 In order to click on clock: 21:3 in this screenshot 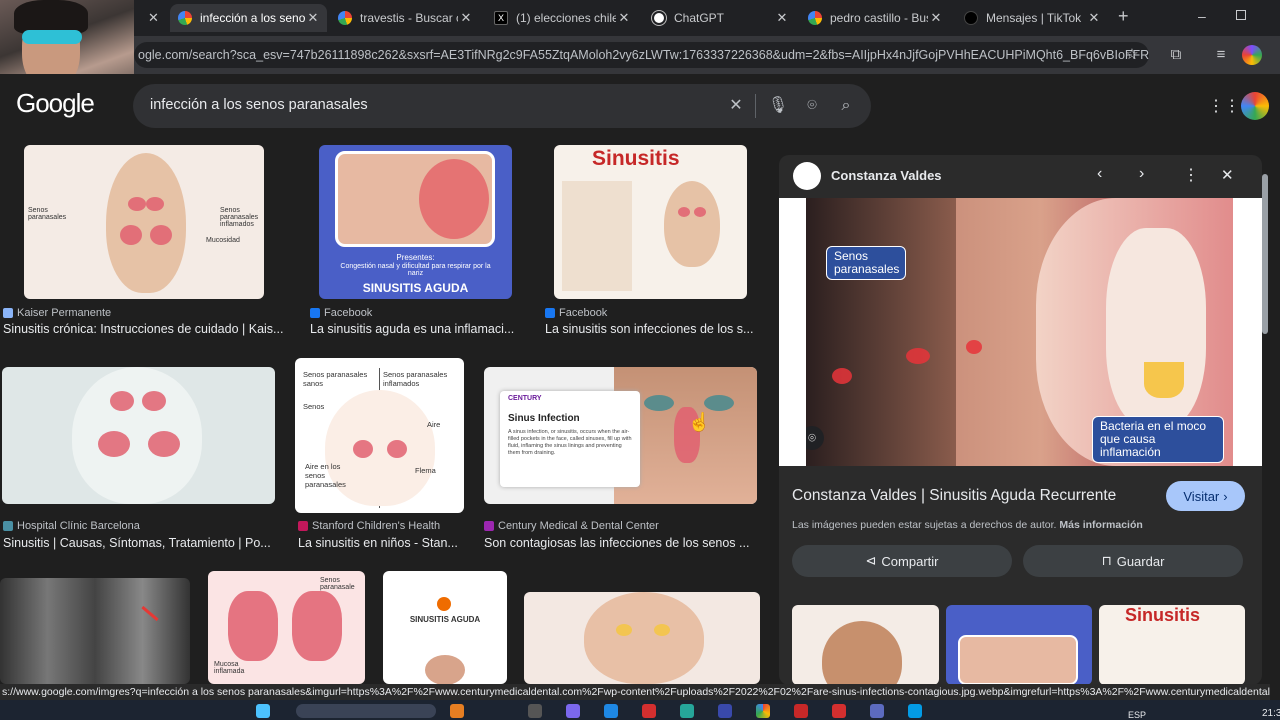, I will do `click(1271, 713)`.